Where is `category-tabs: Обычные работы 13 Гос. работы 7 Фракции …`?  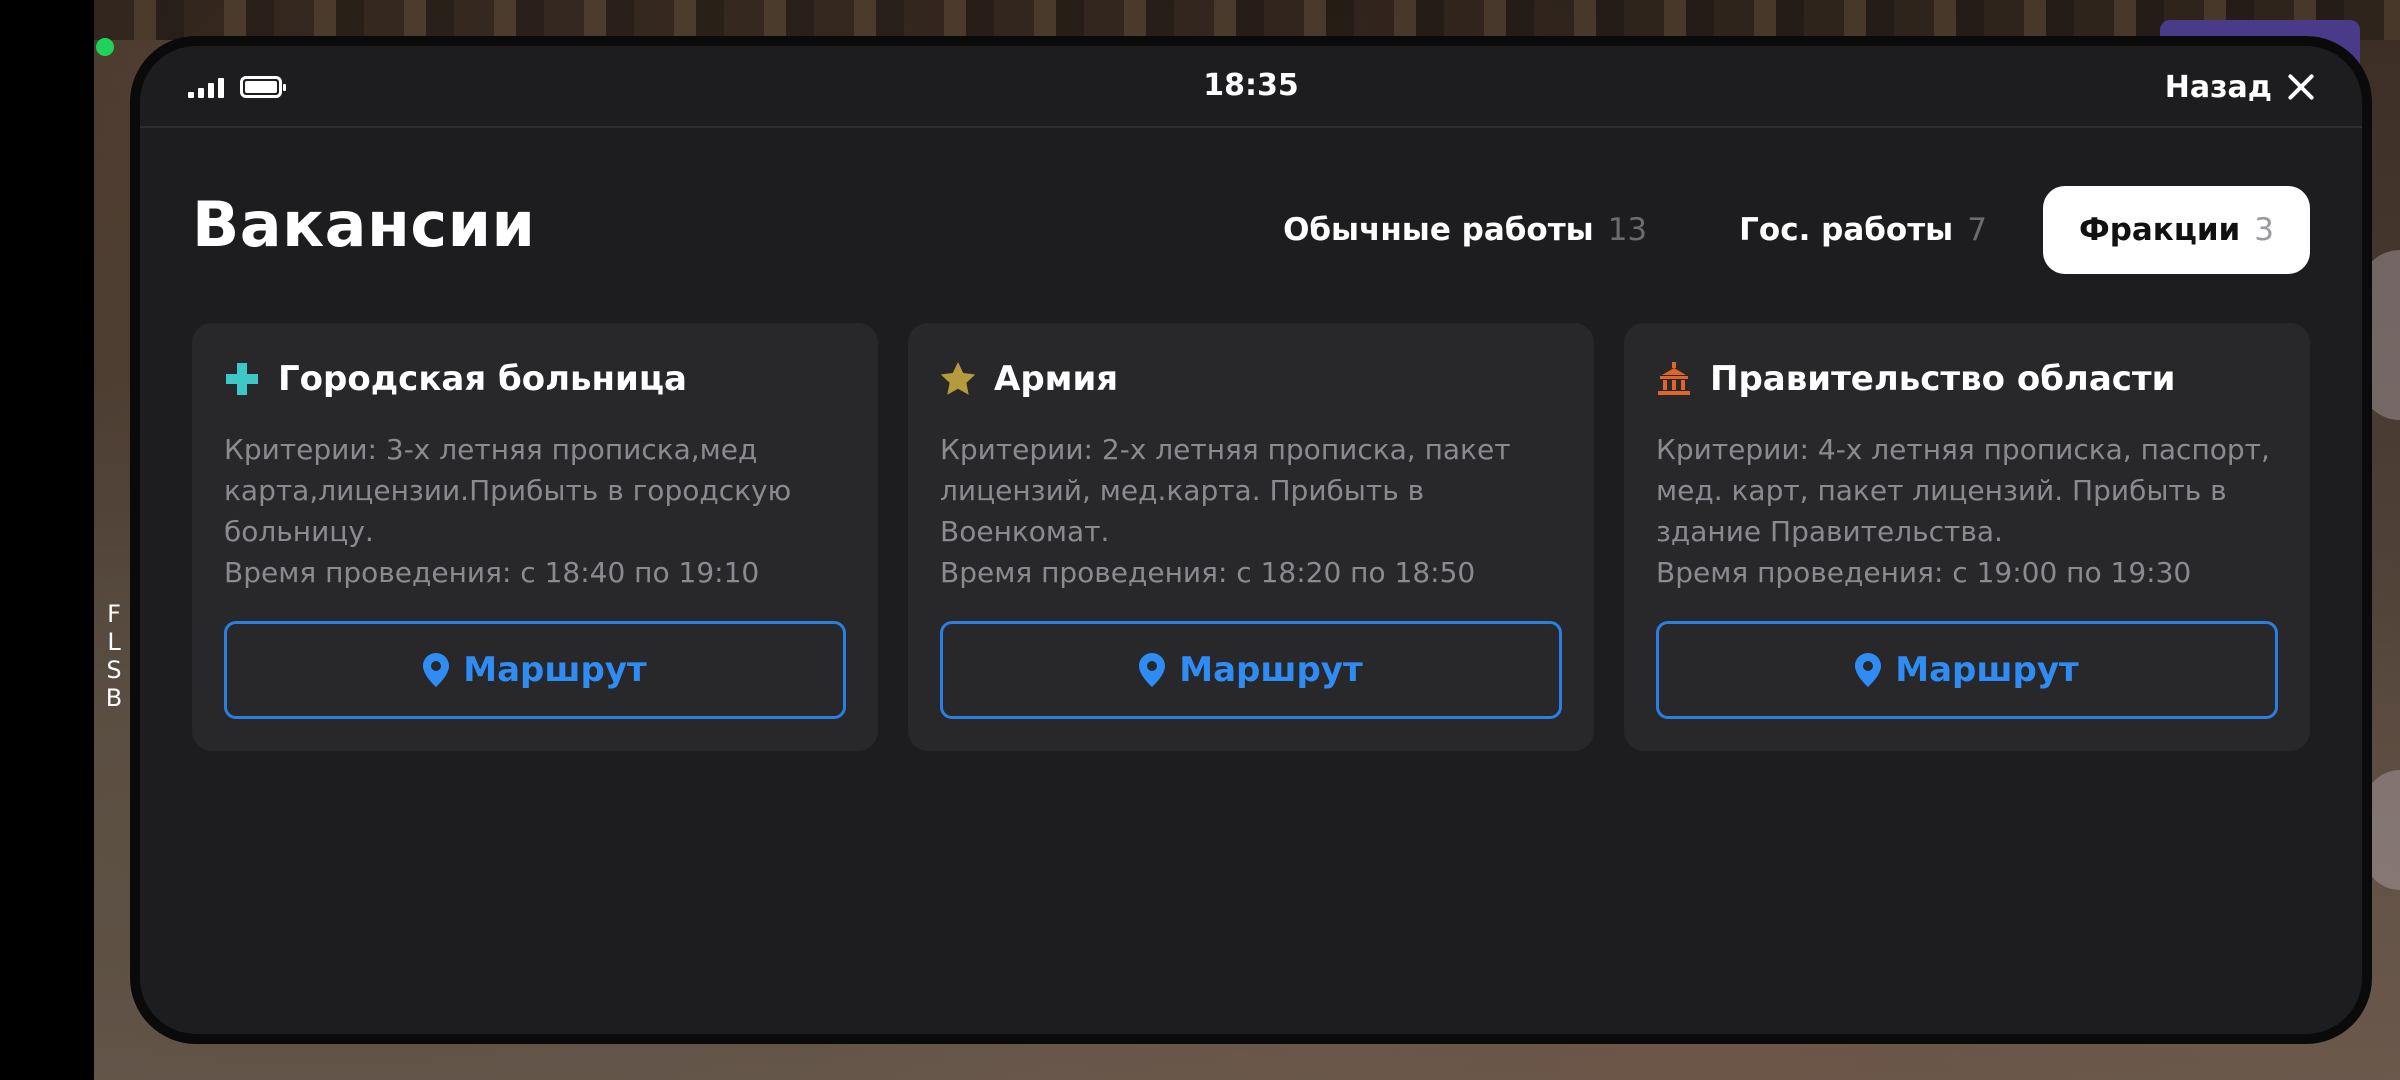 category-tabs: Обычные работы 13 Гос. работы 7 Фракции … is located at coordinates (1778, 230).